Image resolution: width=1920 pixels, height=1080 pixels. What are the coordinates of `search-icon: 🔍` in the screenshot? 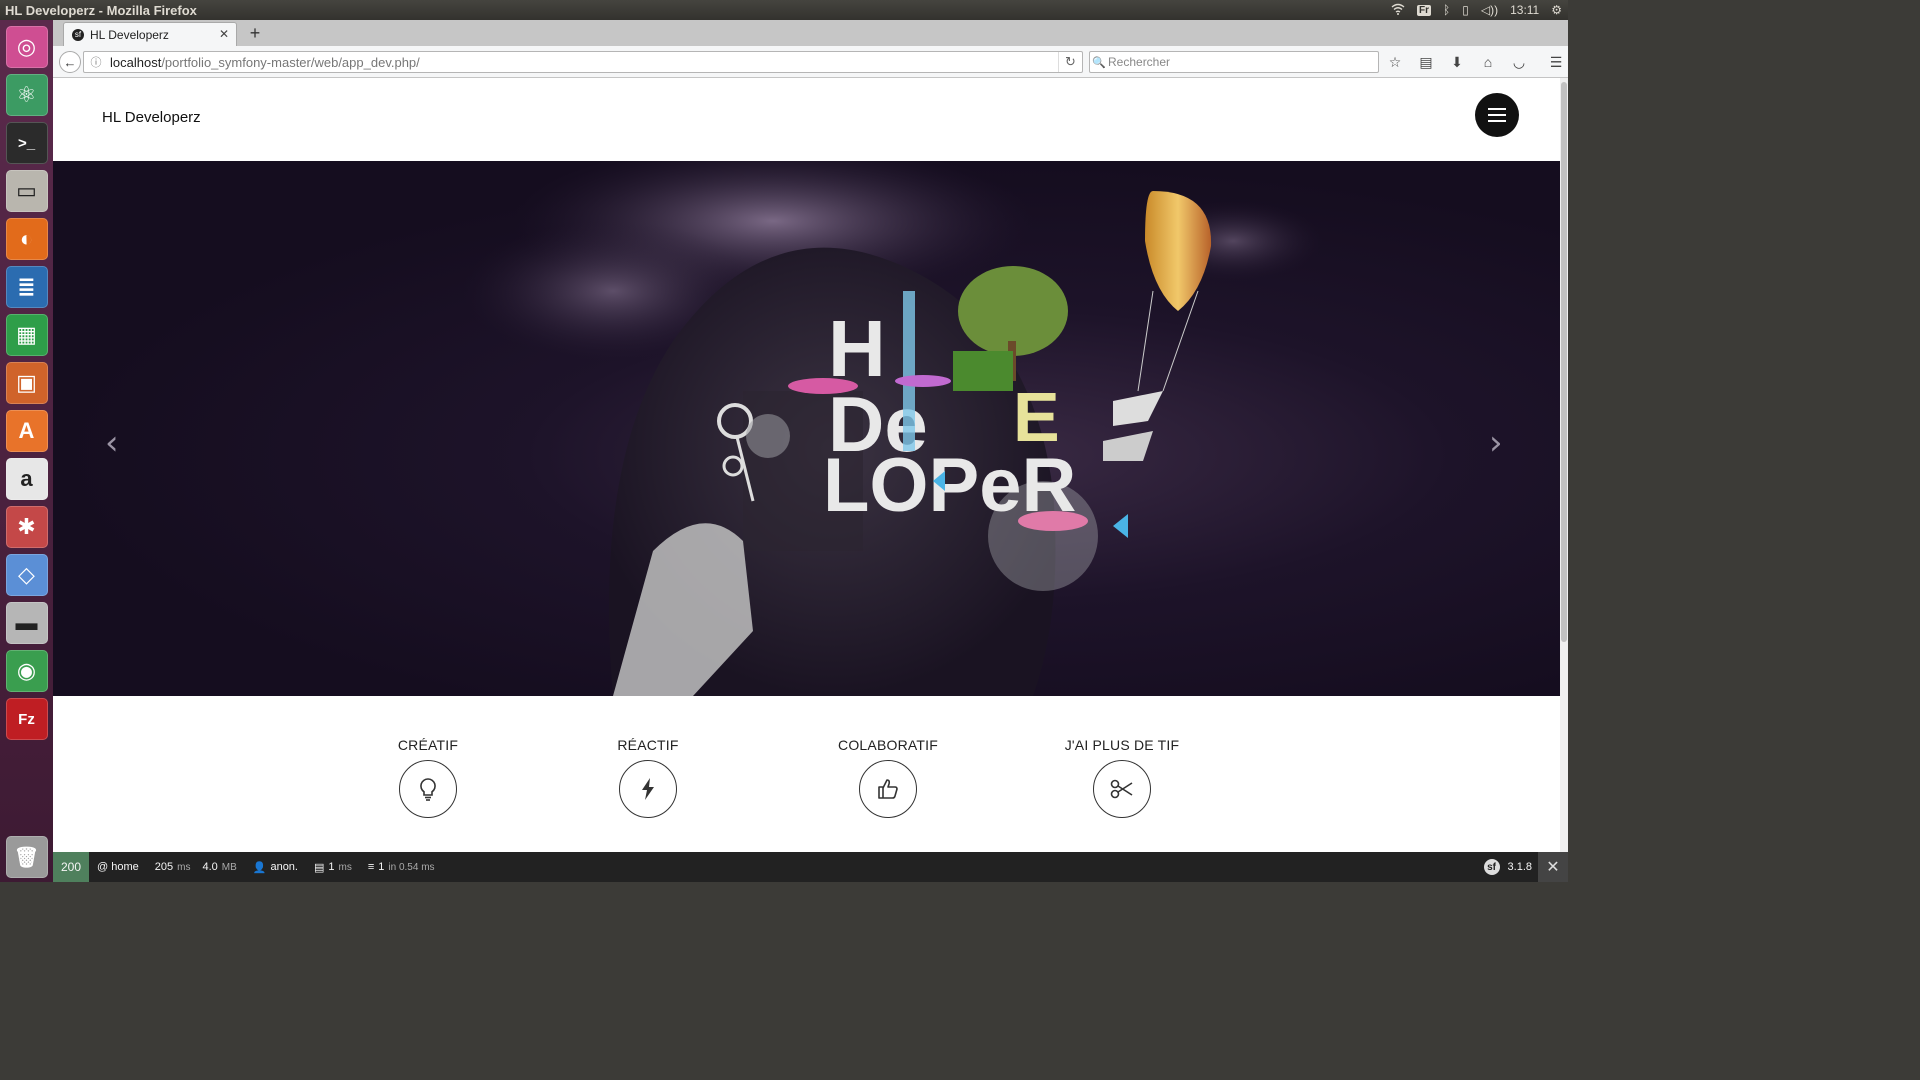 It's located at (1099, 62).